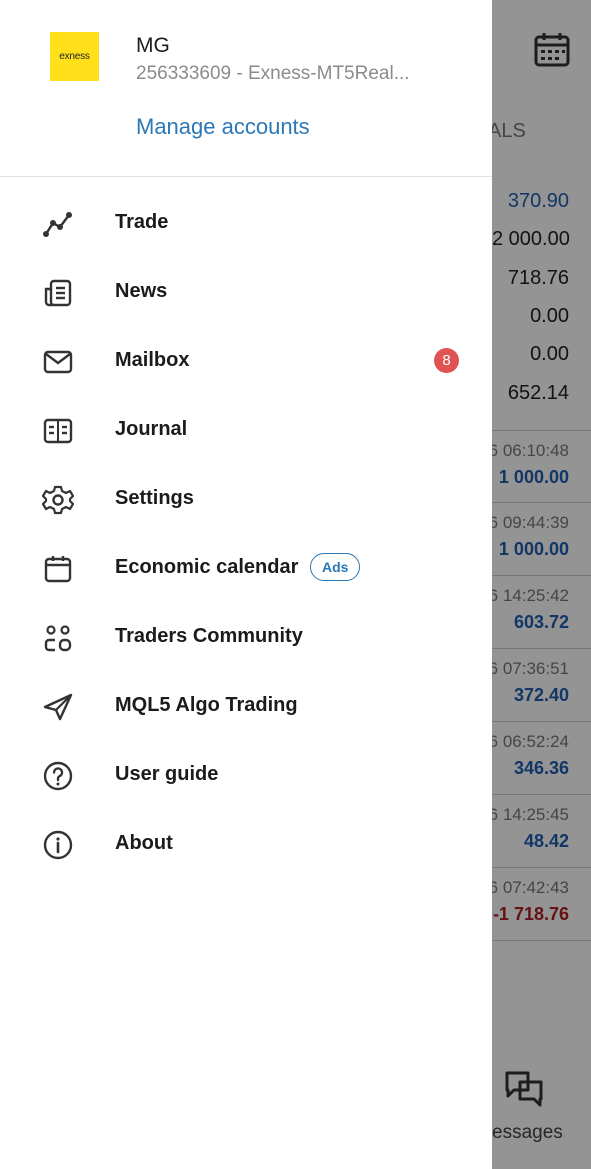  I want to click on menu-item-traders-community: Traders Community, so click(246, 637).